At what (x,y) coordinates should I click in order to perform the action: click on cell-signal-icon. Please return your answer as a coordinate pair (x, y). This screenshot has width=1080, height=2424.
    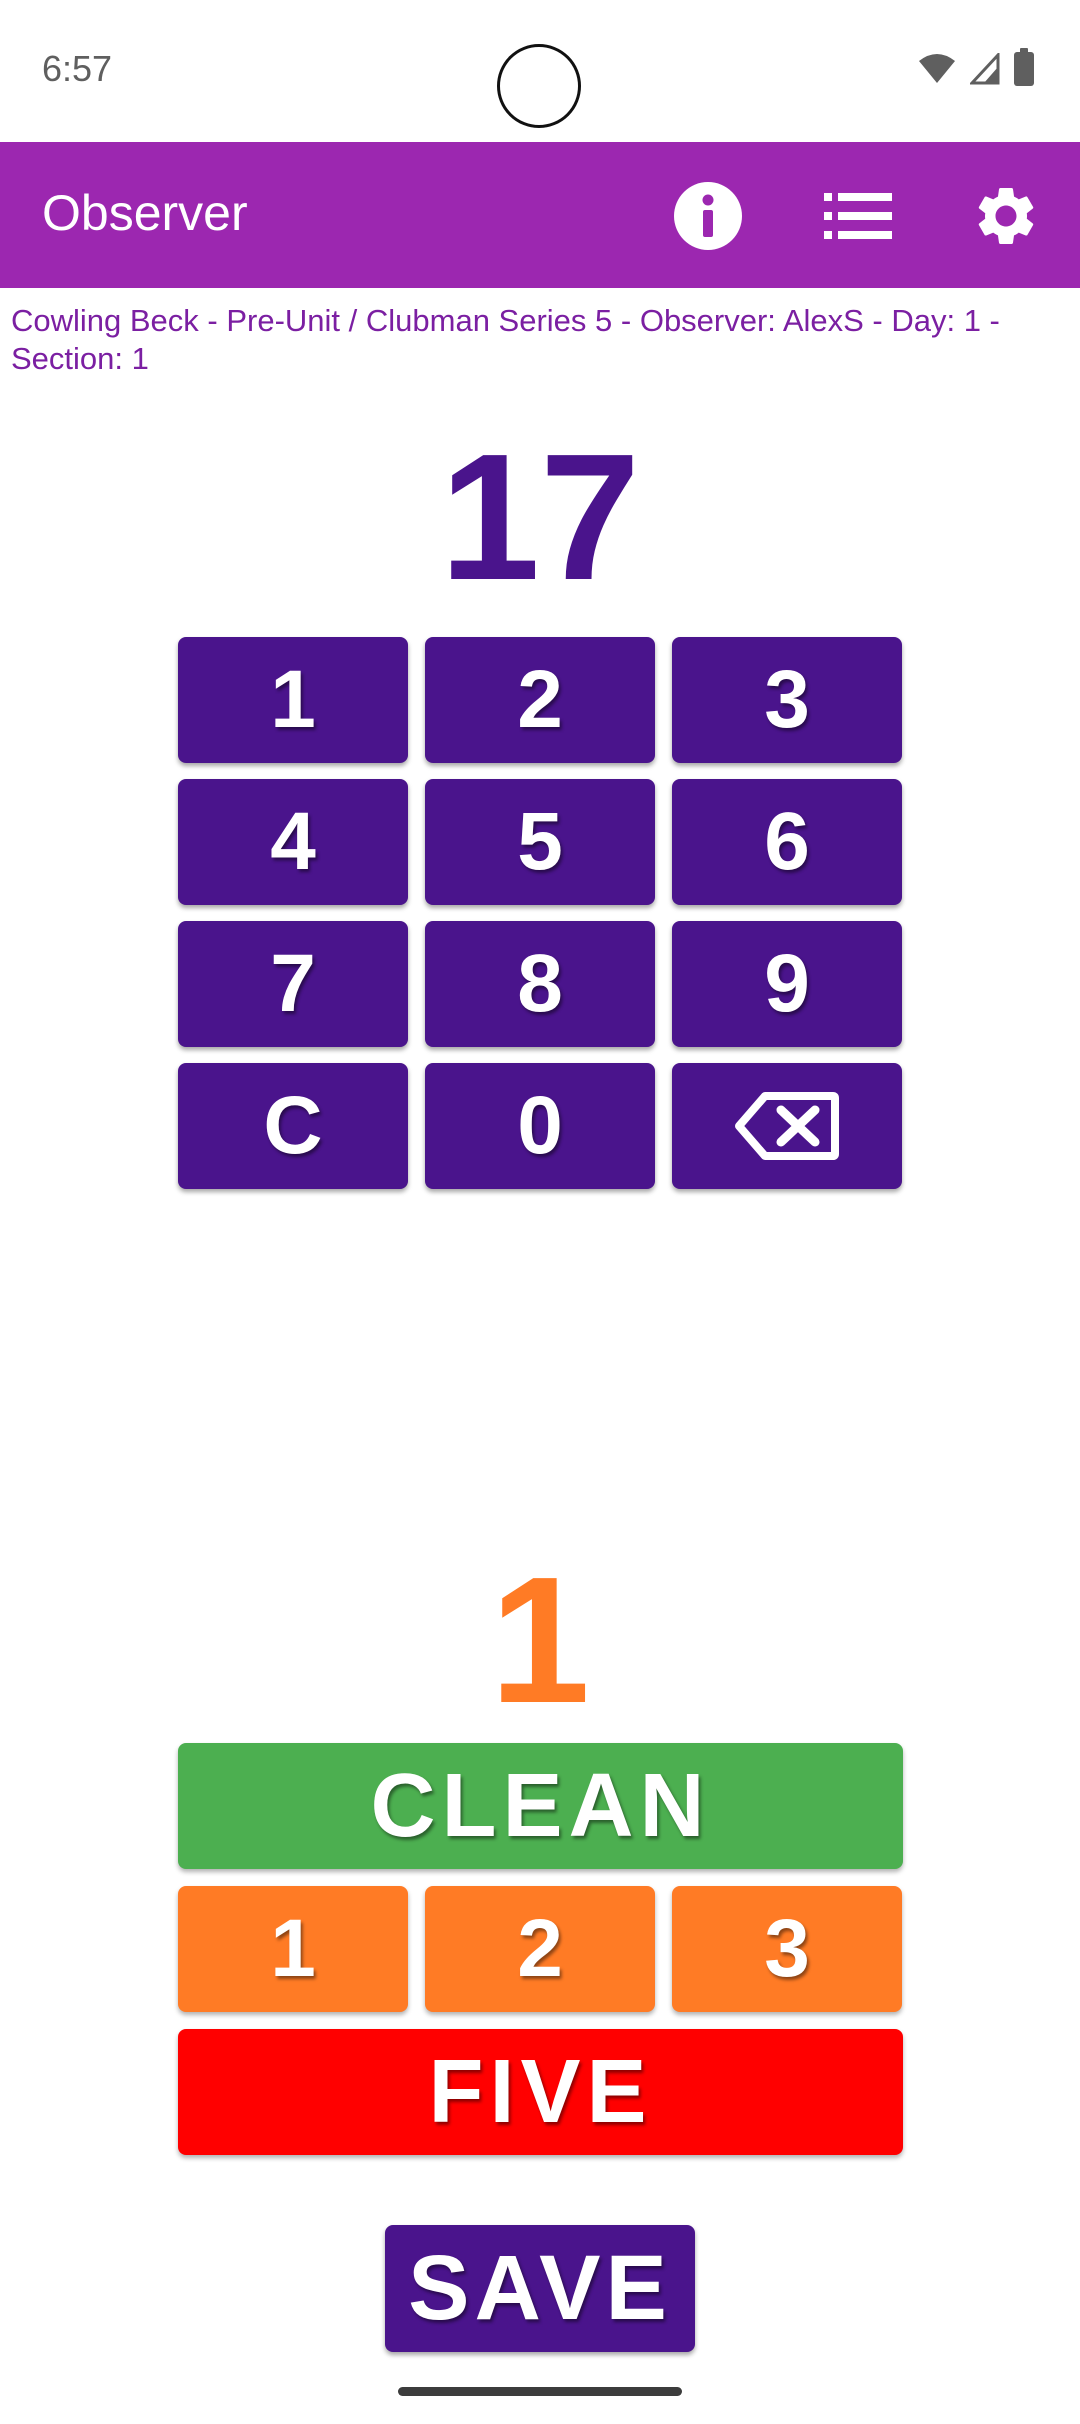
    Looking at the image, I should click on (985, 69).